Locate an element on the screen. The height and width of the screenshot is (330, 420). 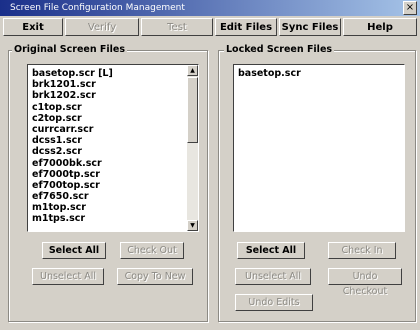
list-item: m1top.scr is located at coordinates (72, 207).